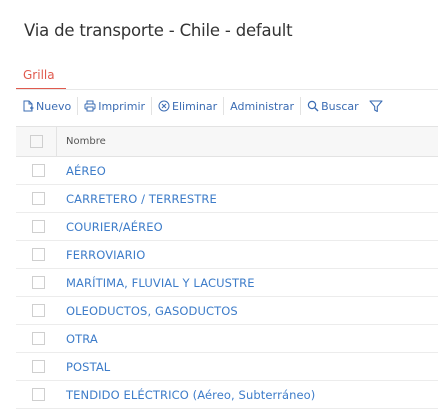  What do you see at coordinates (227, 78) in the screenshot?
I see `tab-bar: Grilla` at bounding box center [227, 78].